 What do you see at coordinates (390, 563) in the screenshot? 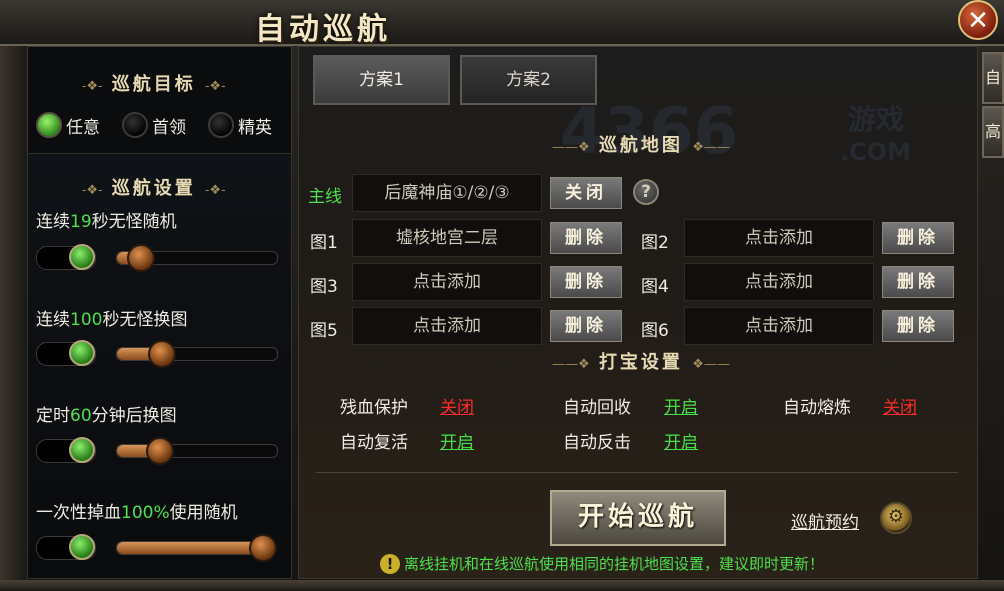
I see `warning-icon: !` at bounding box center [390, 563].